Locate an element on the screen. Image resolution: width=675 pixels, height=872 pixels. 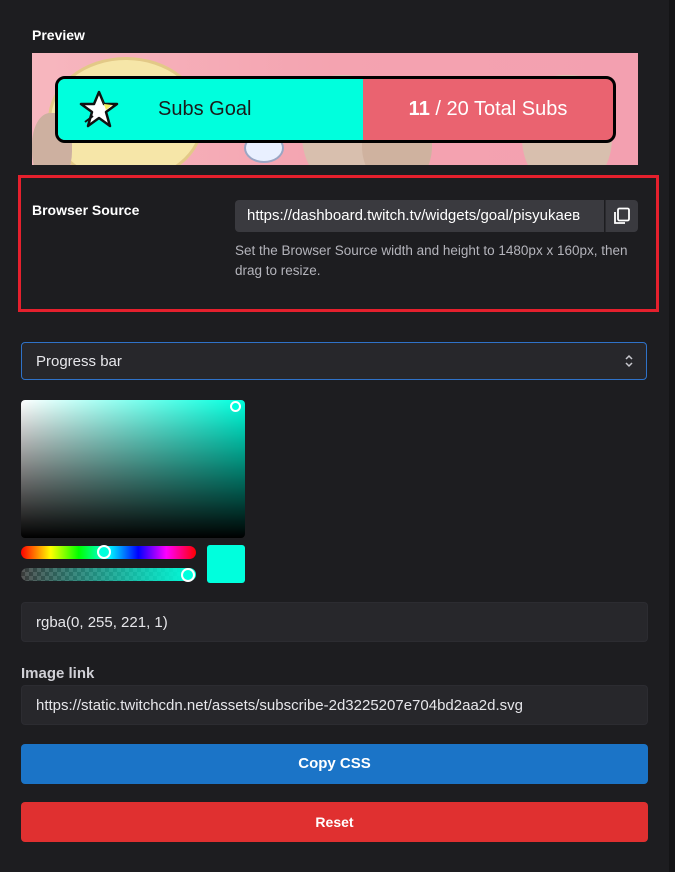
copy-icon is located at coordinates (622, 215).